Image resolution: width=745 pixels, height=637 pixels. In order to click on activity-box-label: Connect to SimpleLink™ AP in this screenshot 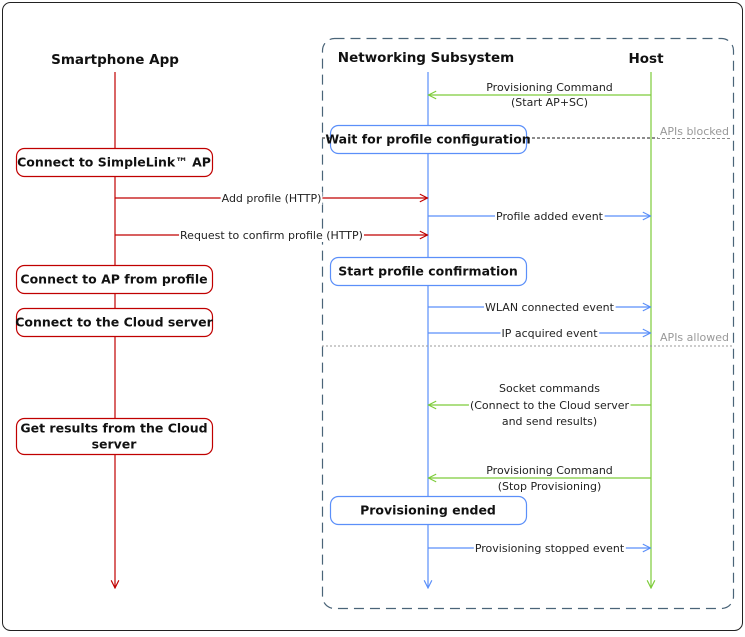, I will do `click(114, 162)`.